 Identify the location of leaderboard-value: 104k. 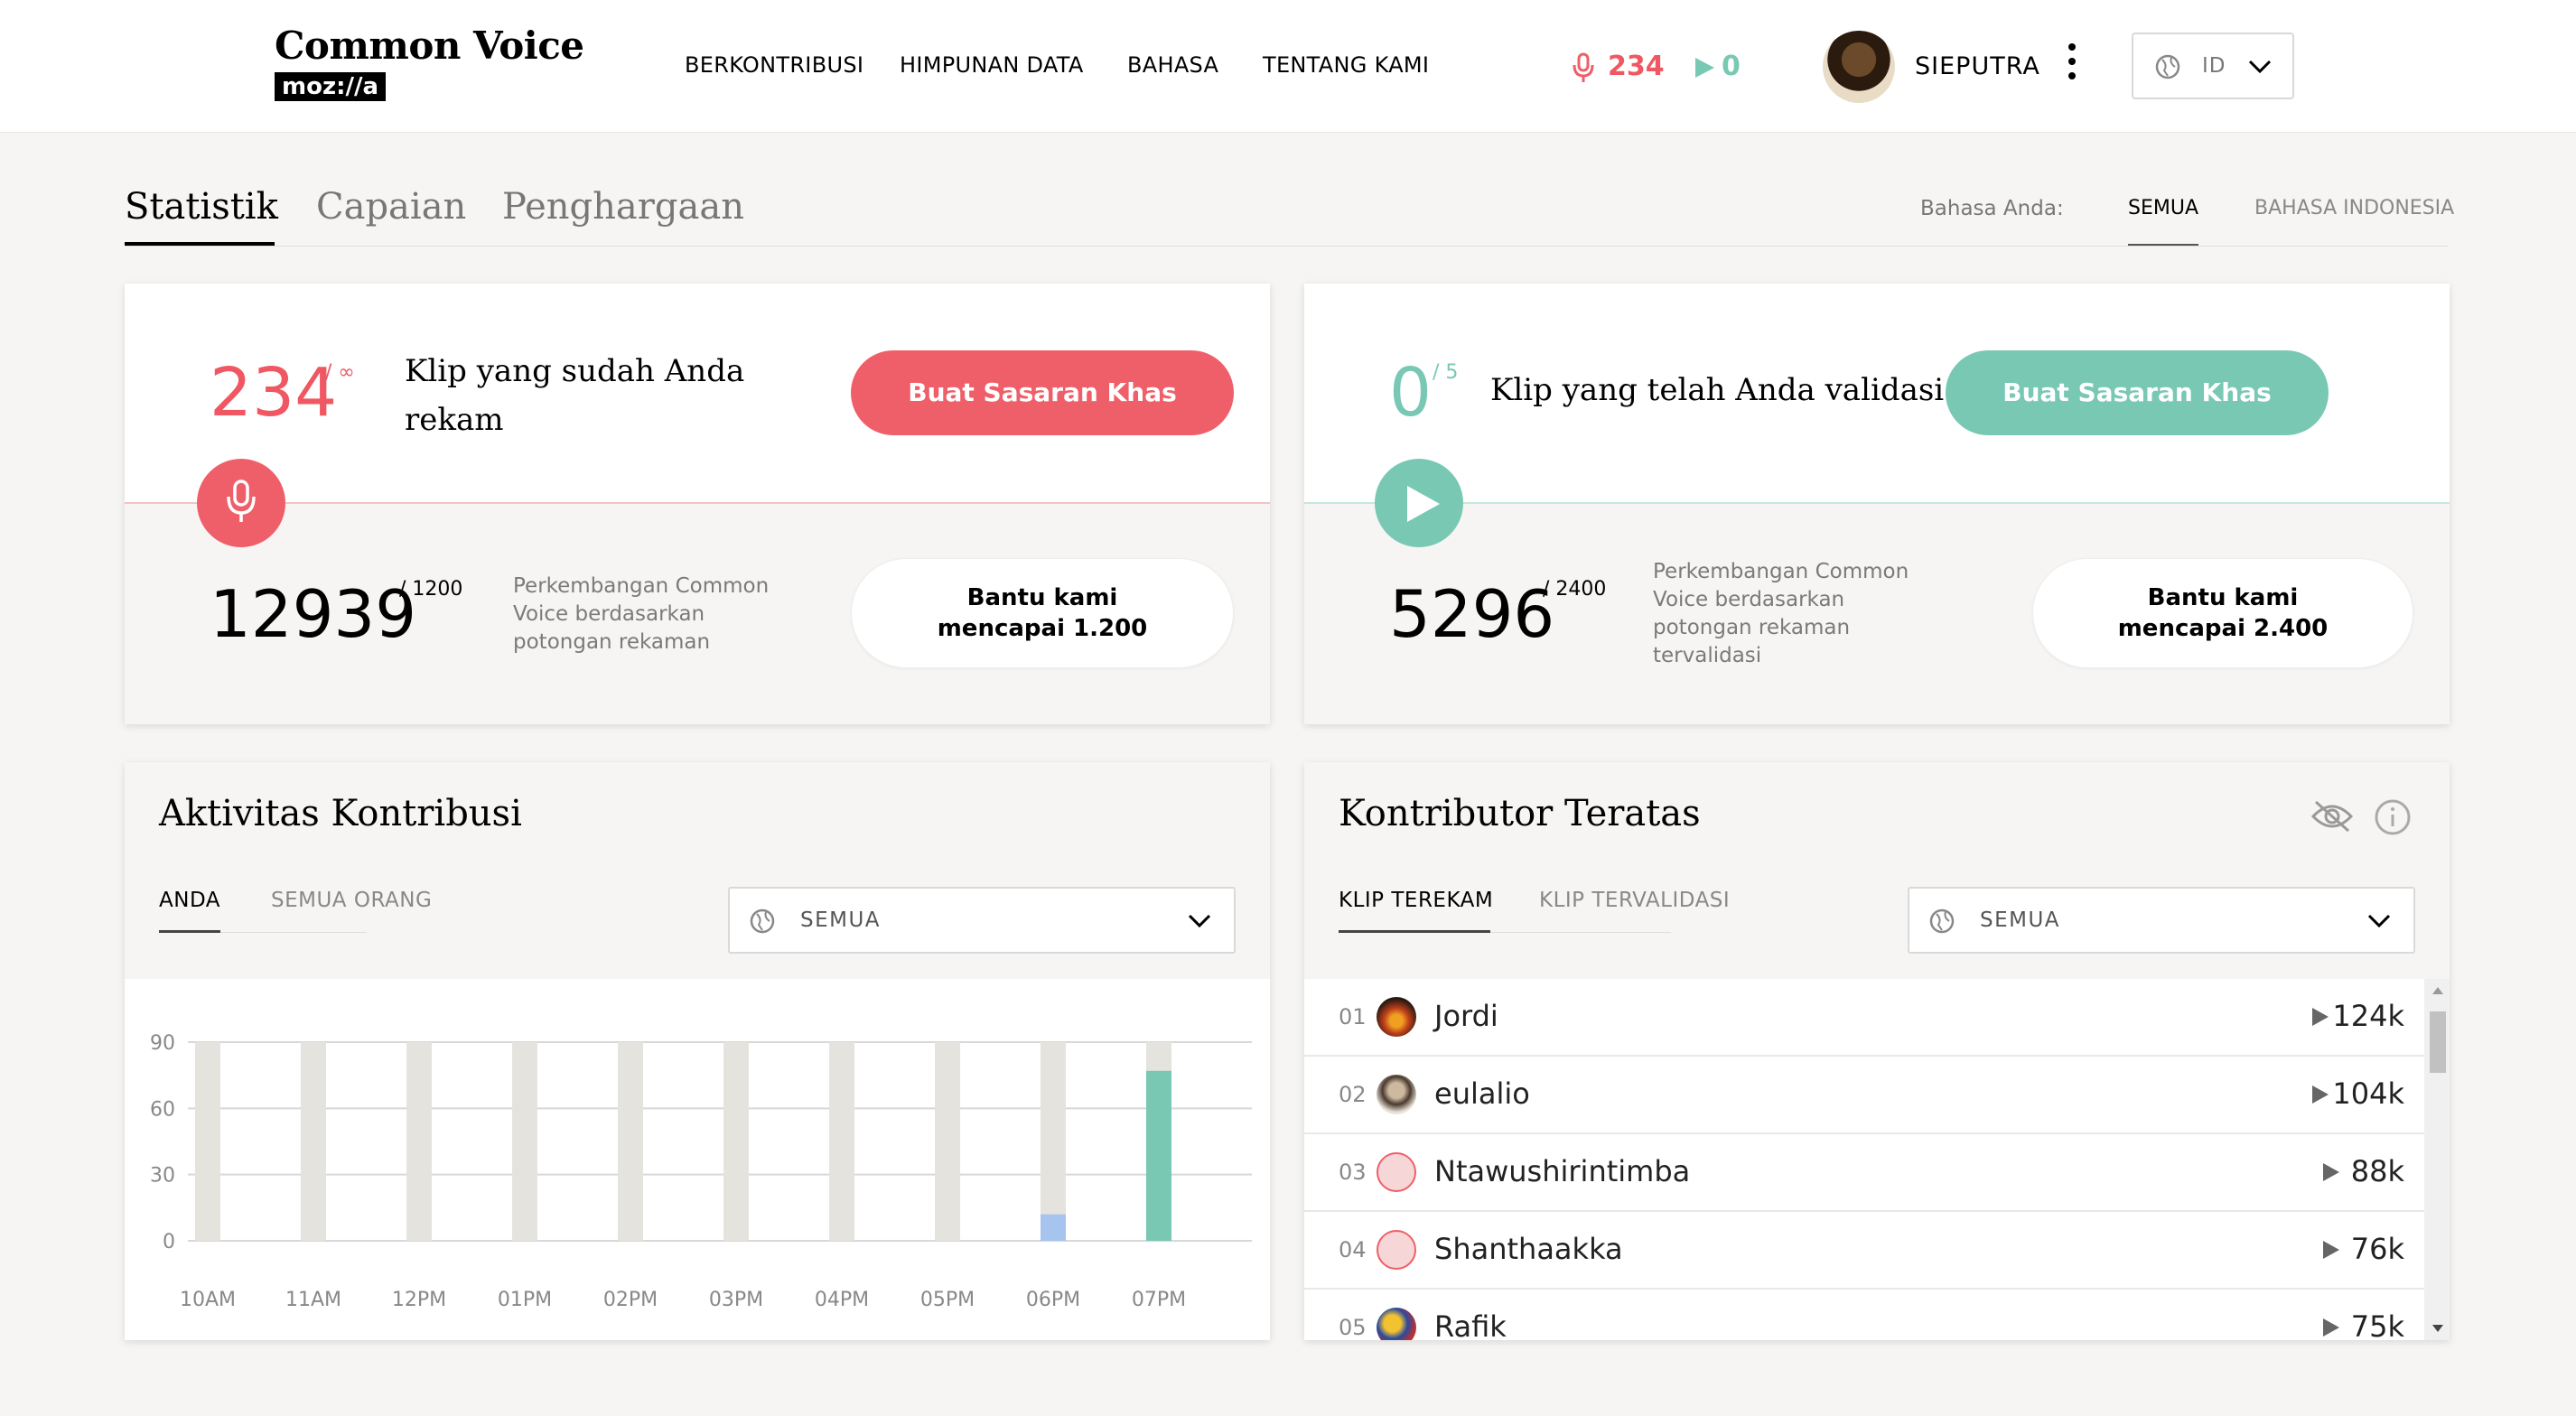
(2368, 1093).